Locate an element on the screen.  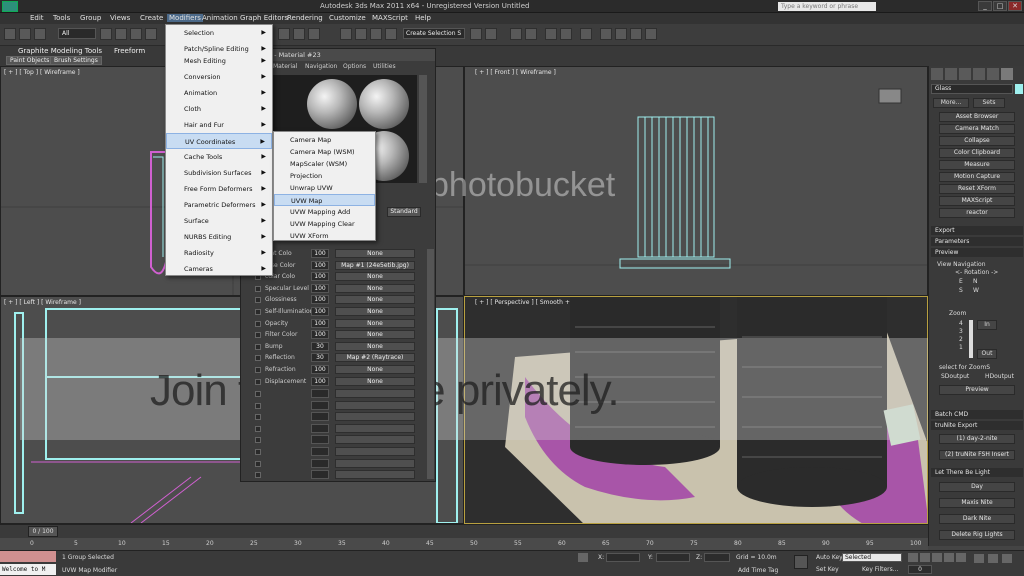
selection-filter-dropdown: All is located at coordinates (77, 33).